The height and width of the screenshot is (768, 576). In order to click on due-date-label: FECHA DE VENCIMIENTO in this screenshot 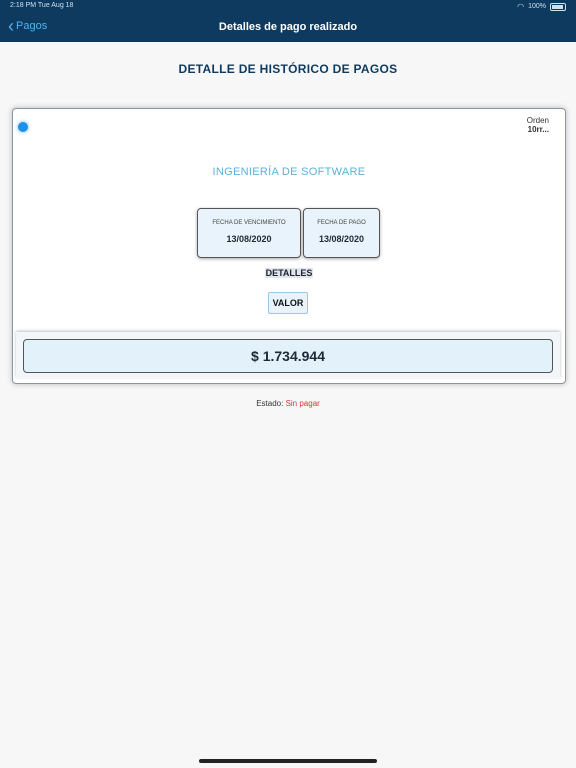, I will do `click(249, 223)`.